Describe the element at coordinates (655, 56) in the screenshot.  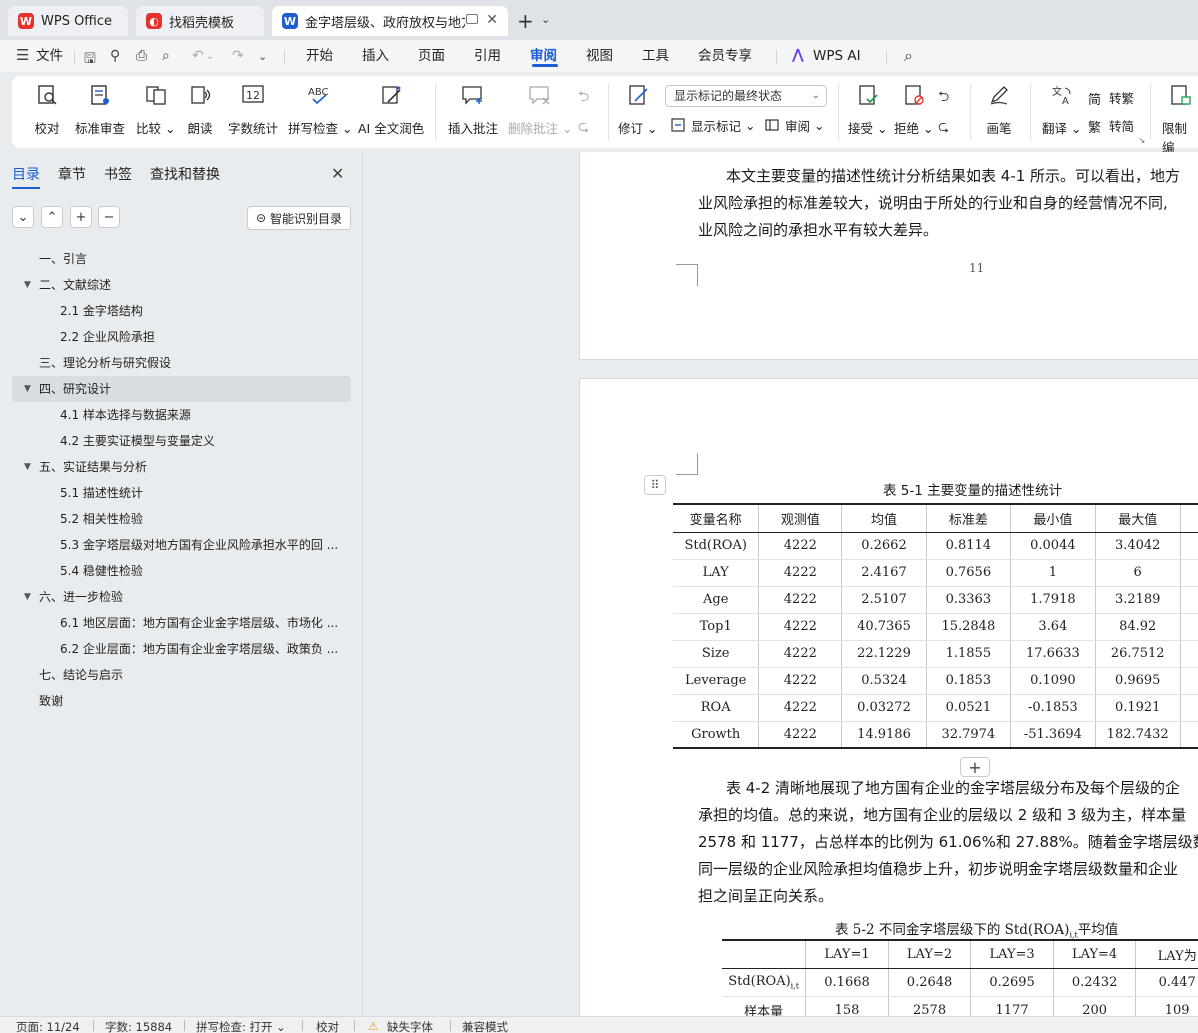
I see `menu-tools: 工具` at that location.